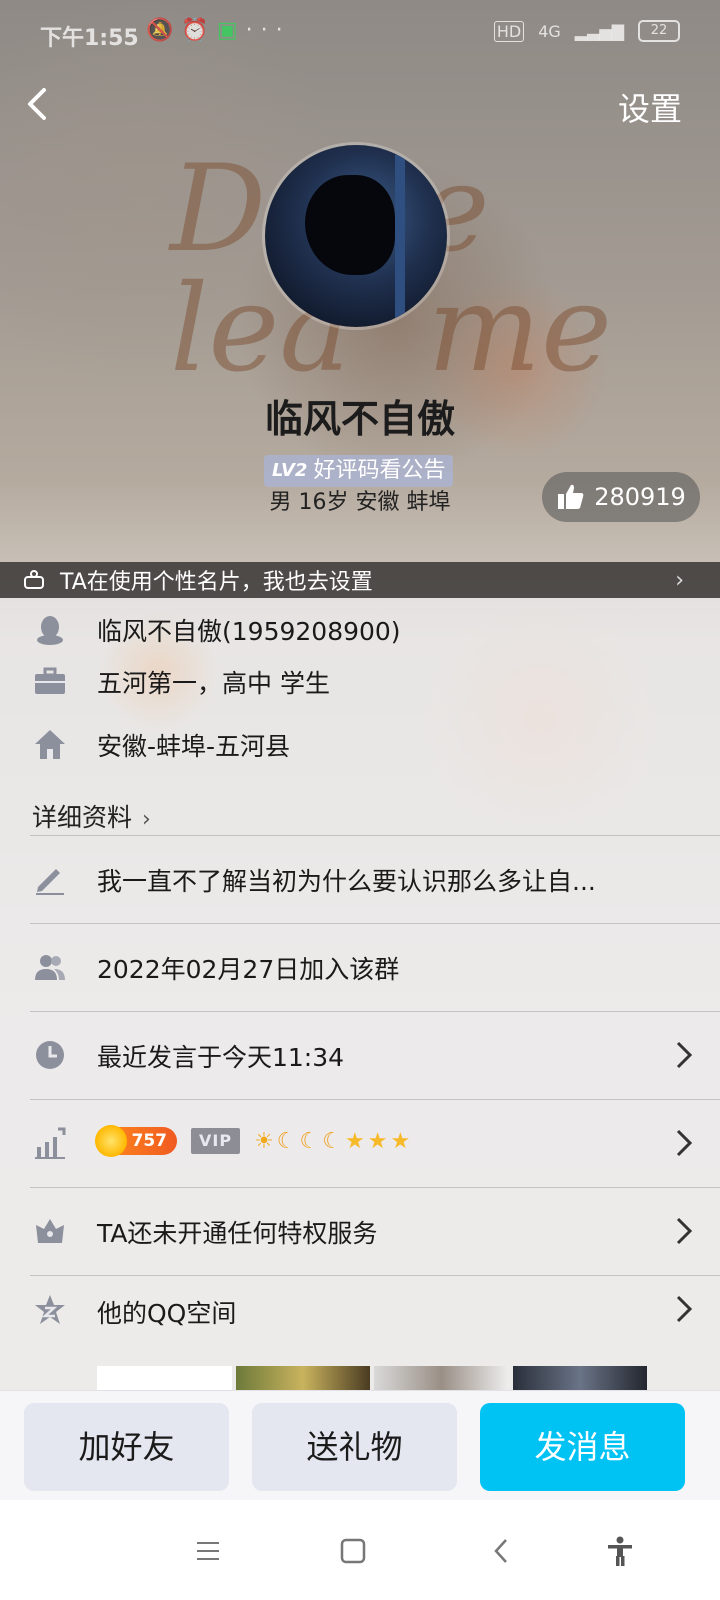 This screenshot has height=1600, width=720. Describe the element at coordinates (50, 630) in the screenshot. I see `penguin-icon` at that location.